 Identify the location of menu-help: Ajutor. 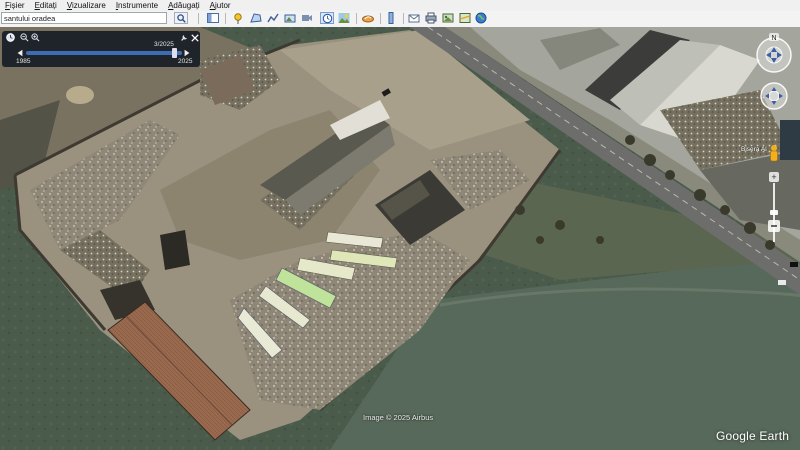
(220, 5).